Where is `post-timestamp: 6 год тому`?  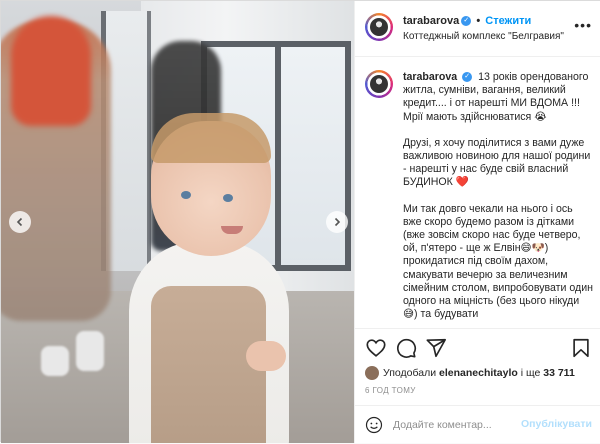
post-timestamp: 6 год тому is located at coordinates (390, 390).